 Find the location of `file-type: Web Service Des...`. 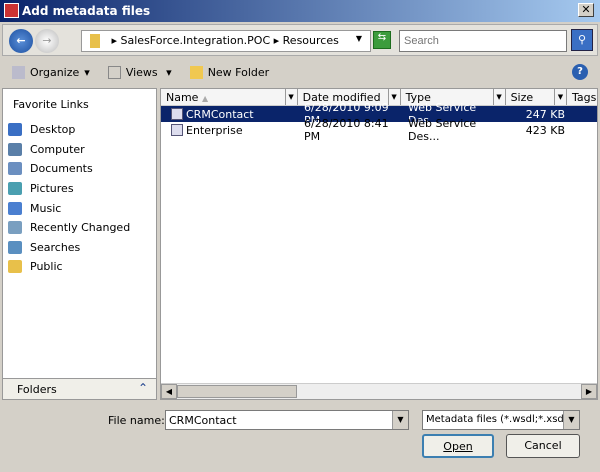

file-type: Web Service Des... is located at coordinates (442, 130).